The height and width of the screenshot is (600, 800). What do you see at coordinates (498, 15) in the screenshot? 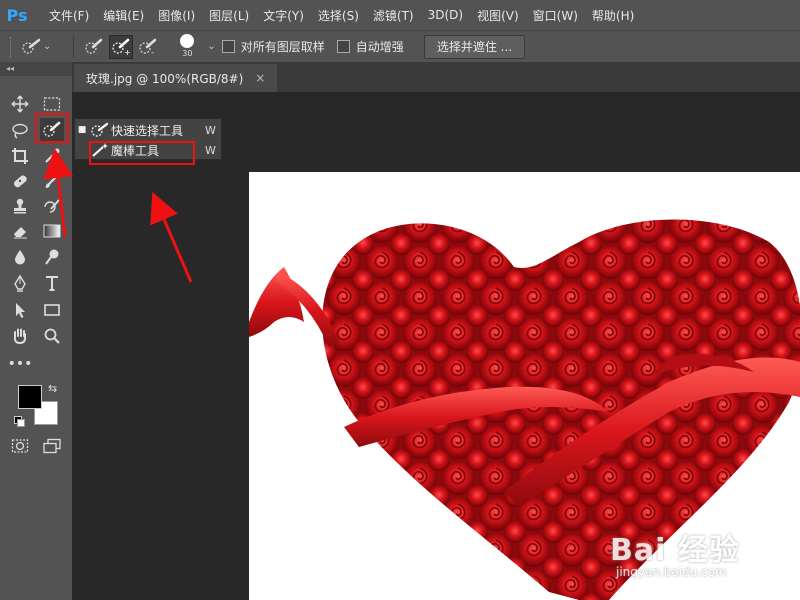
I see `menu-view: 视图(V)` at bounding box center [498, 15].